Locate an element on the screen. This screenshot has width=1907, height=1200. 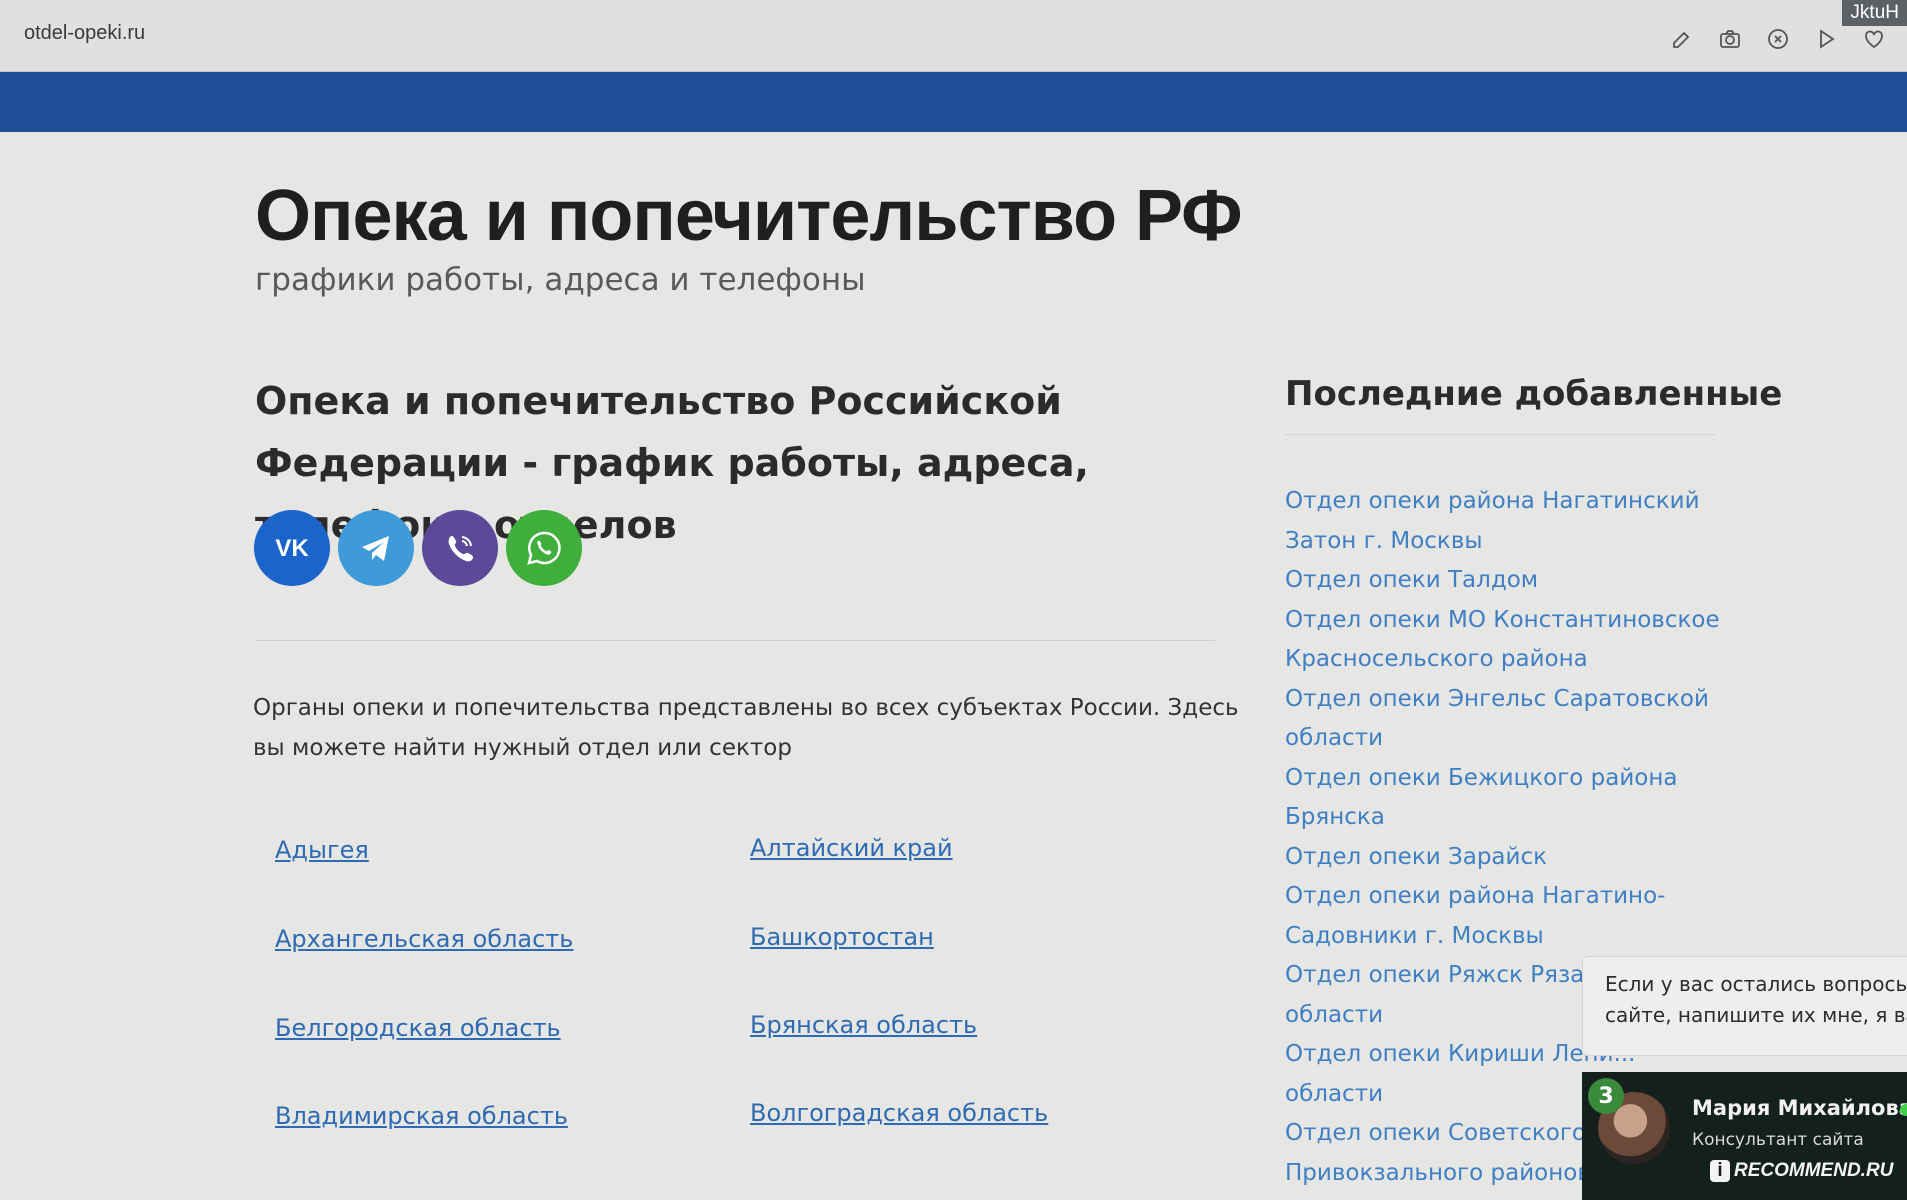
sidebar-heading: Последние добавленные is located at coordinates (1534, 394).